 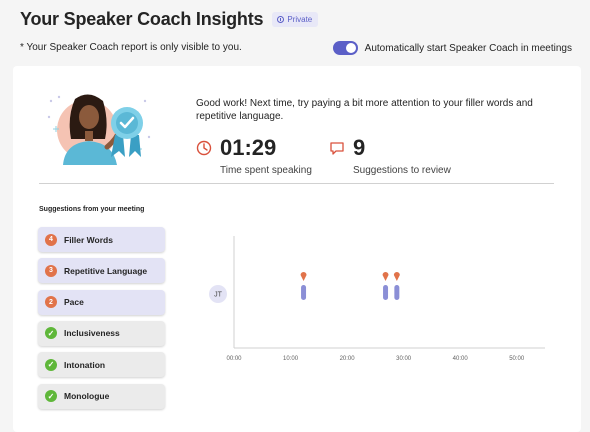 I want to click on time-stat: 01:29, so click(x=236, y=148).